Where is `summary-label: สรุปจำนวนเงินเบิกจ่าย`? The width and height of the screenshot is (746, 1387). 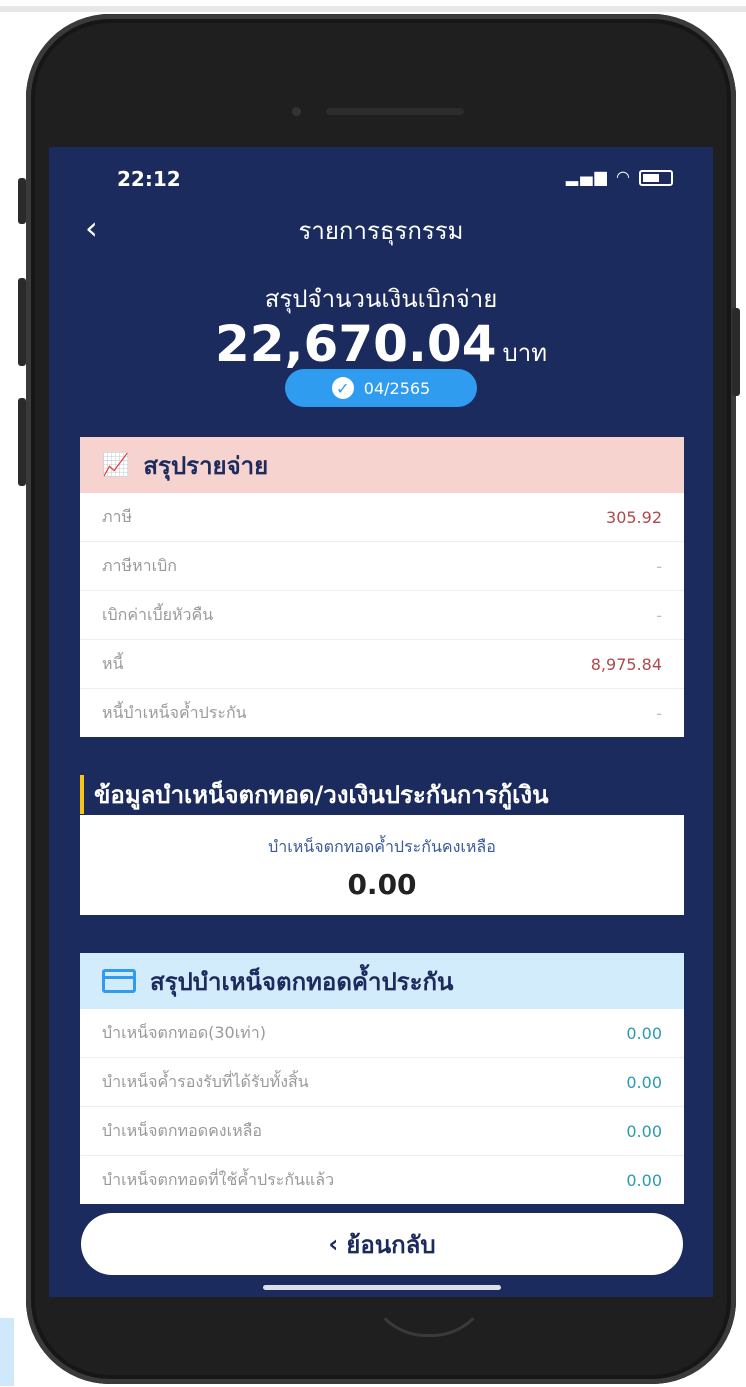 summary-label: สรุปจำนวนเงินเบิกจ่าย is located at coordinates (381, 299).